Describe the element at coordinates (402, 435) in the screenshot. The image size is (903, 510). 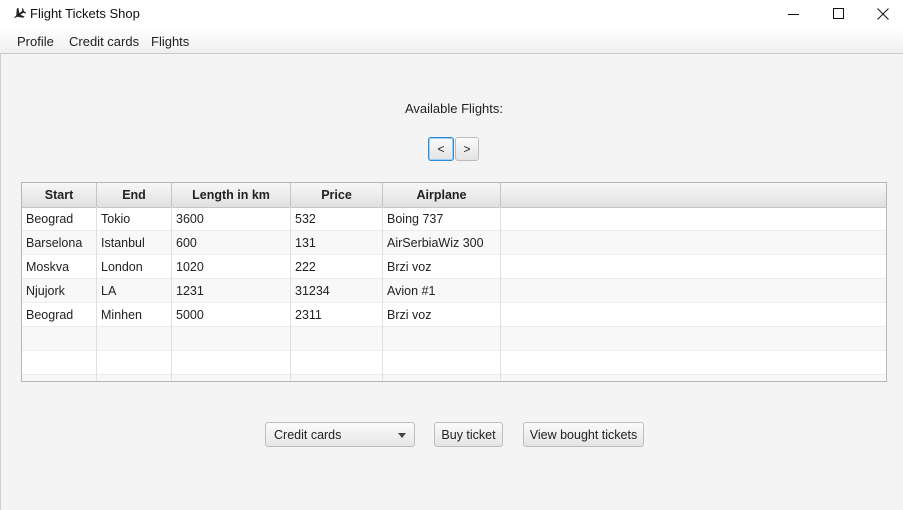
I see `chevron-down-icon` at that location.